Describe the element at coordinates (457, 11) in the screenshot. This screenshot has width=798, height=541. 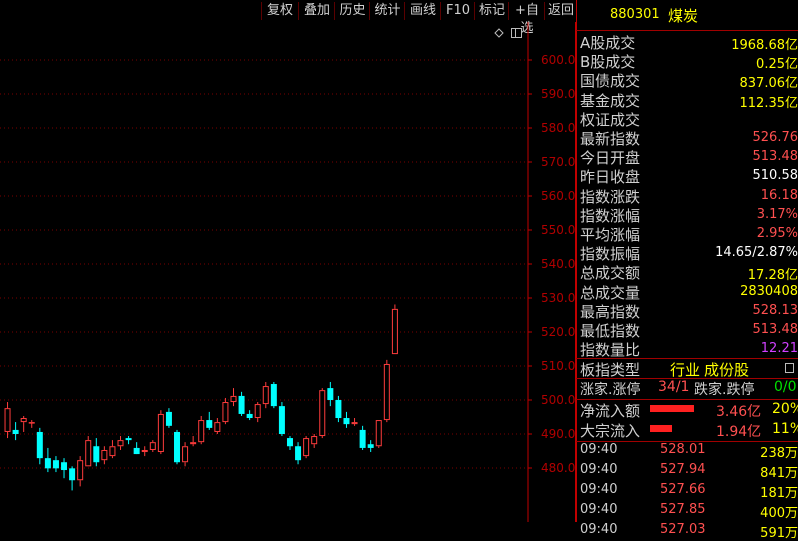
I see `toolbar-button-5: F10` at that location.